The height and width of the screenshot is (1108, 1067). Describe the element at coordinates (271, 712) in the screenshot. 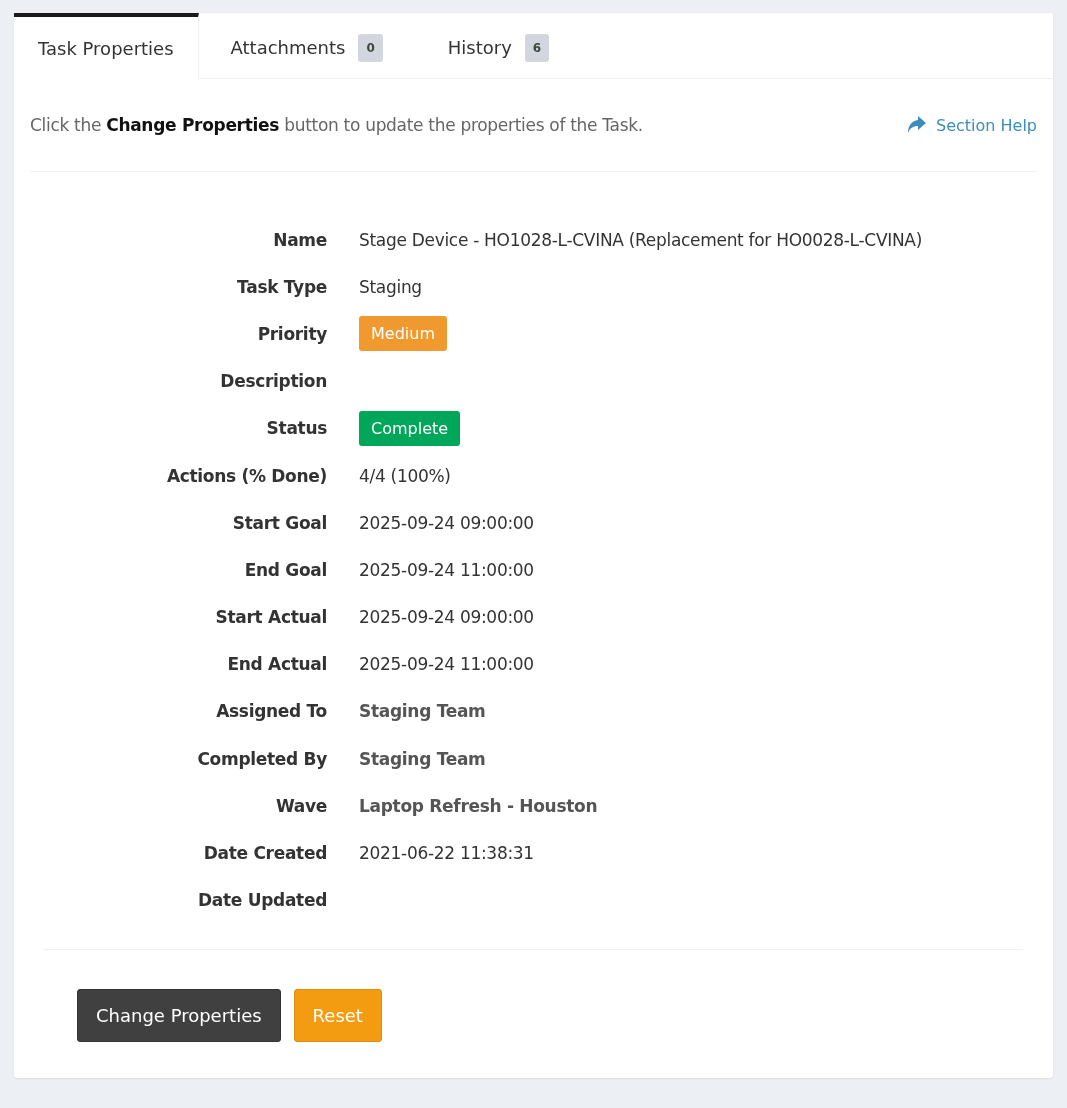

I see `property-label: Assigned To` at that location.